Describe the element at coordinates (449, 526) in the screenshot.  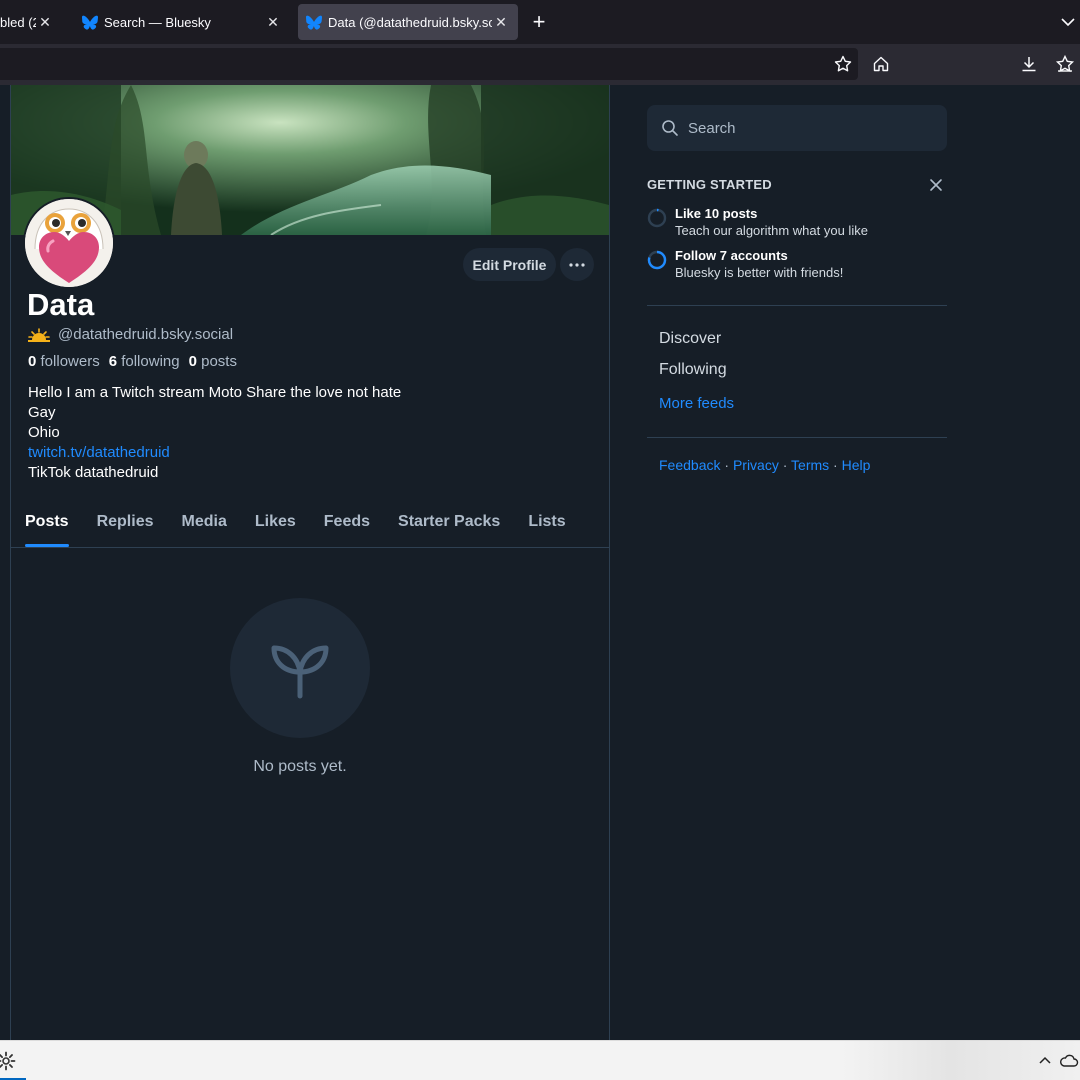
I see `tab-starter-packs: Starter Packs` at that location.